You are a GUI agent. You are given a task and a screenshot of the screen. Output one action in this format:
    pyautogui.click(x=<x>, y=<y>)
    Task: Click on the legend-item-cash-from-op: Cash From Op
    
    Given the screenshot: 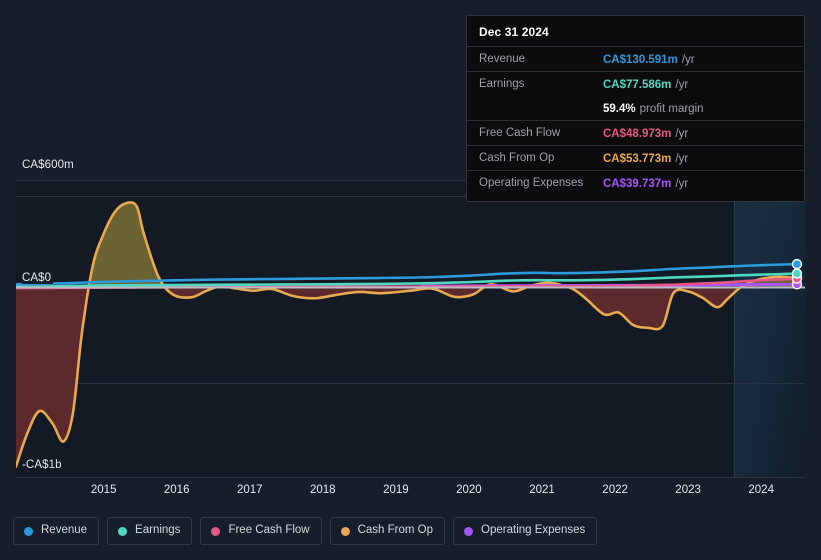 What is the action you would take?
    pyautogui.click(x=387, y=531)
    